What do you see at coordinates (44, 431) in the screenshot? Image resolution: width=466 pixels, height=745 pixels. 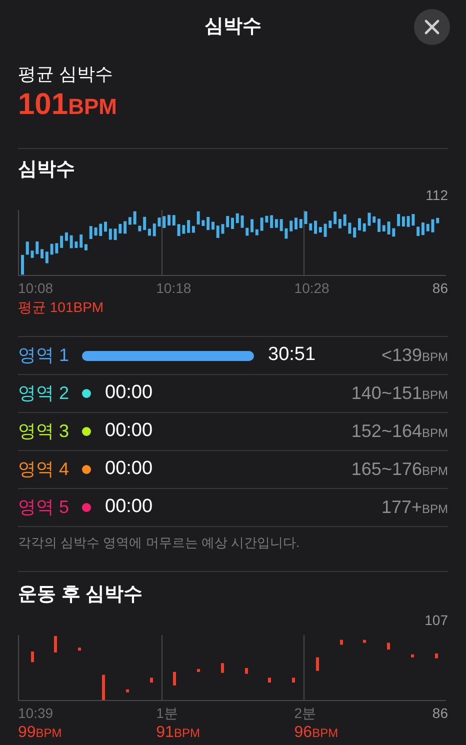 I see `zone-label: 영역 3` at bounding box center [44, 431].